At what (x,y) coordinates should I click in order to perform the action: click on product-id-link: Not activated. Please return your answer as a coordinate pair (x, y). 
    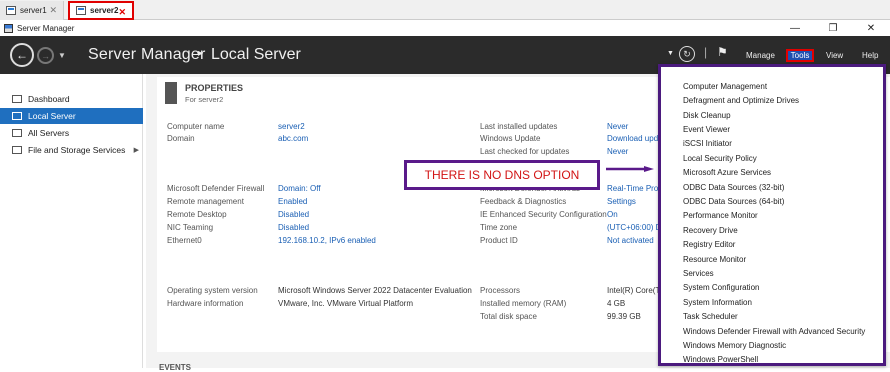
    Looking at the image, I should click on (630, 240).